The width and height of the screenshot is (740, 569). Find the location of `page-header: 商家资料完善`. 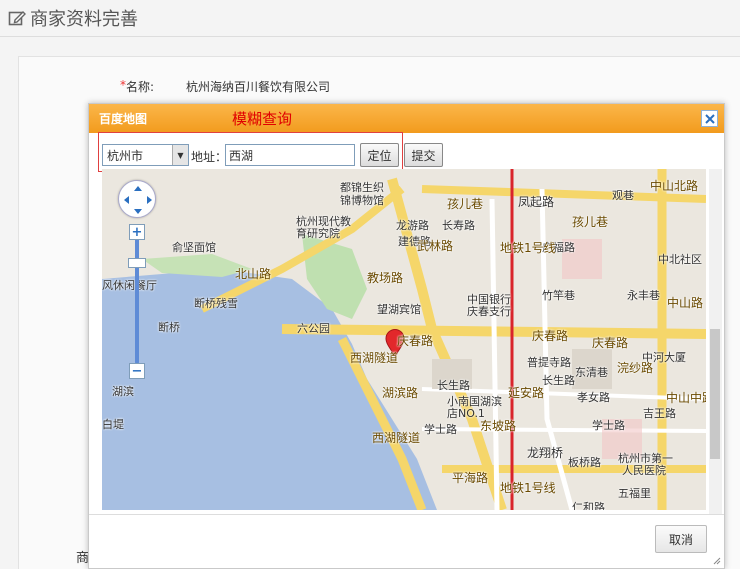

page-header: 商家资料完善 is located at coordinates (370, 18).